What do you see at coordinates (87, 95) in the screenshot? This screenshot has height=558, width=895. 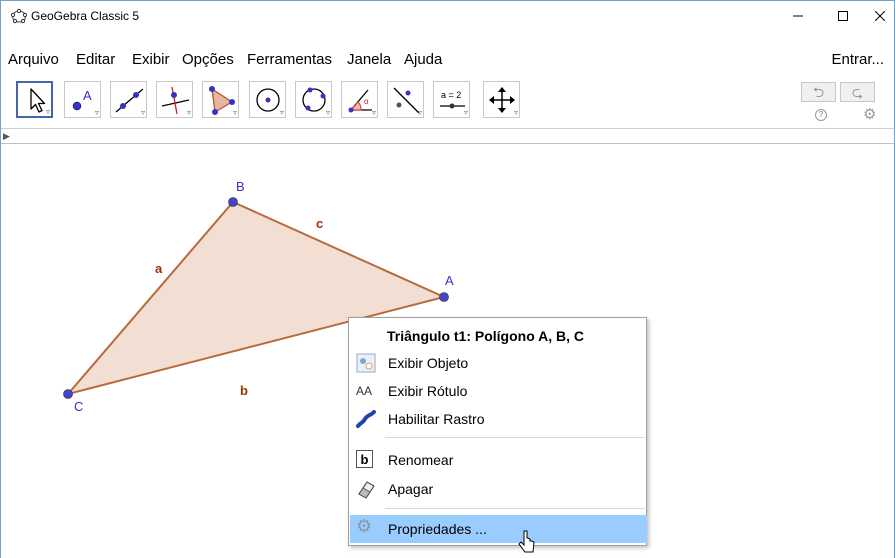 I see `point-tool-label: A` at bounding box center [87, 95].